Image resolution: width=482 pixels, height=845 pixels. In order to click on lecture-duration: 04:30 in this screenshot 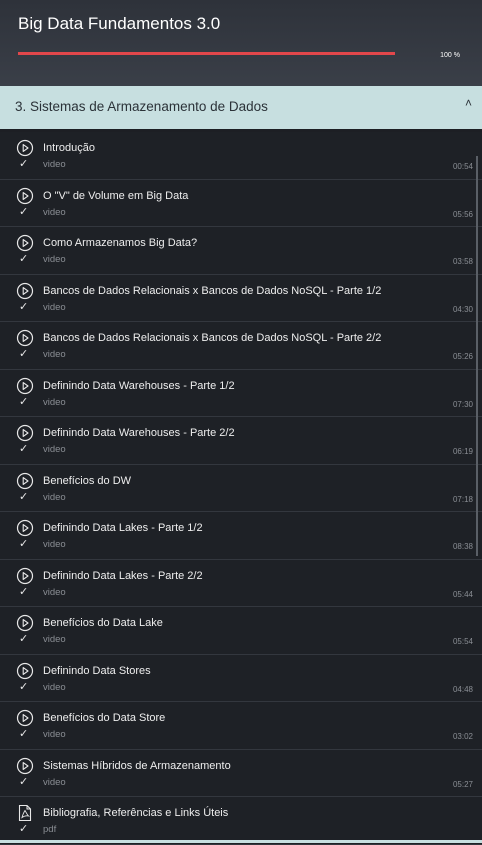, I will do `click(462, 309)`.